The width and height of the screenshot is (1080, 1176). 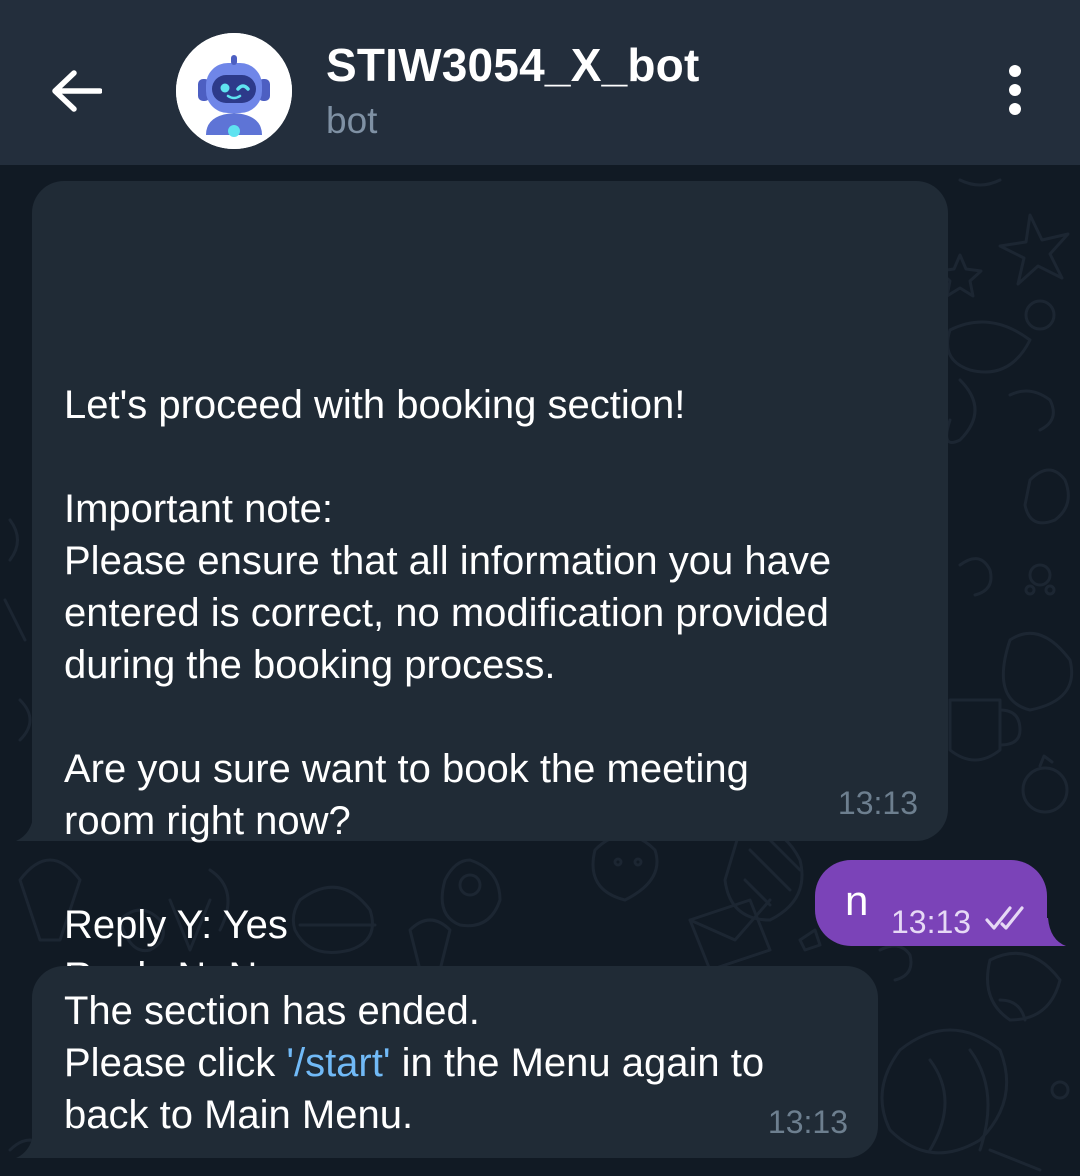 I want to click on back-button, so click(x=76, y=91).